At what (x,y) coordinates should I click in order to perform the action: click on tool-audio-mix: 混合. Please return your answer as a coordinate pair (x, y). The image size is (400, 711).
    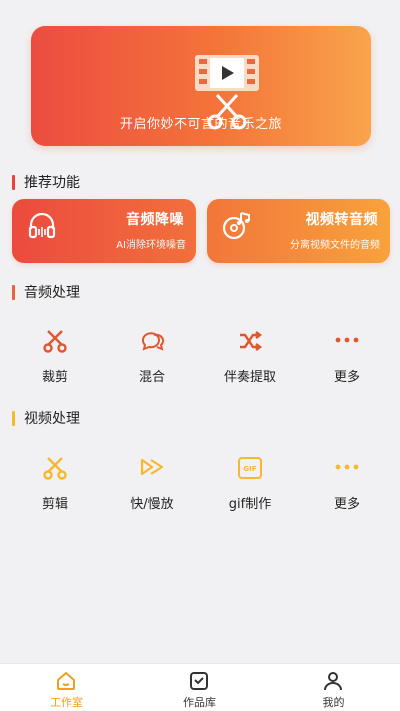
    Looking at the image, I should click on (152, 363).